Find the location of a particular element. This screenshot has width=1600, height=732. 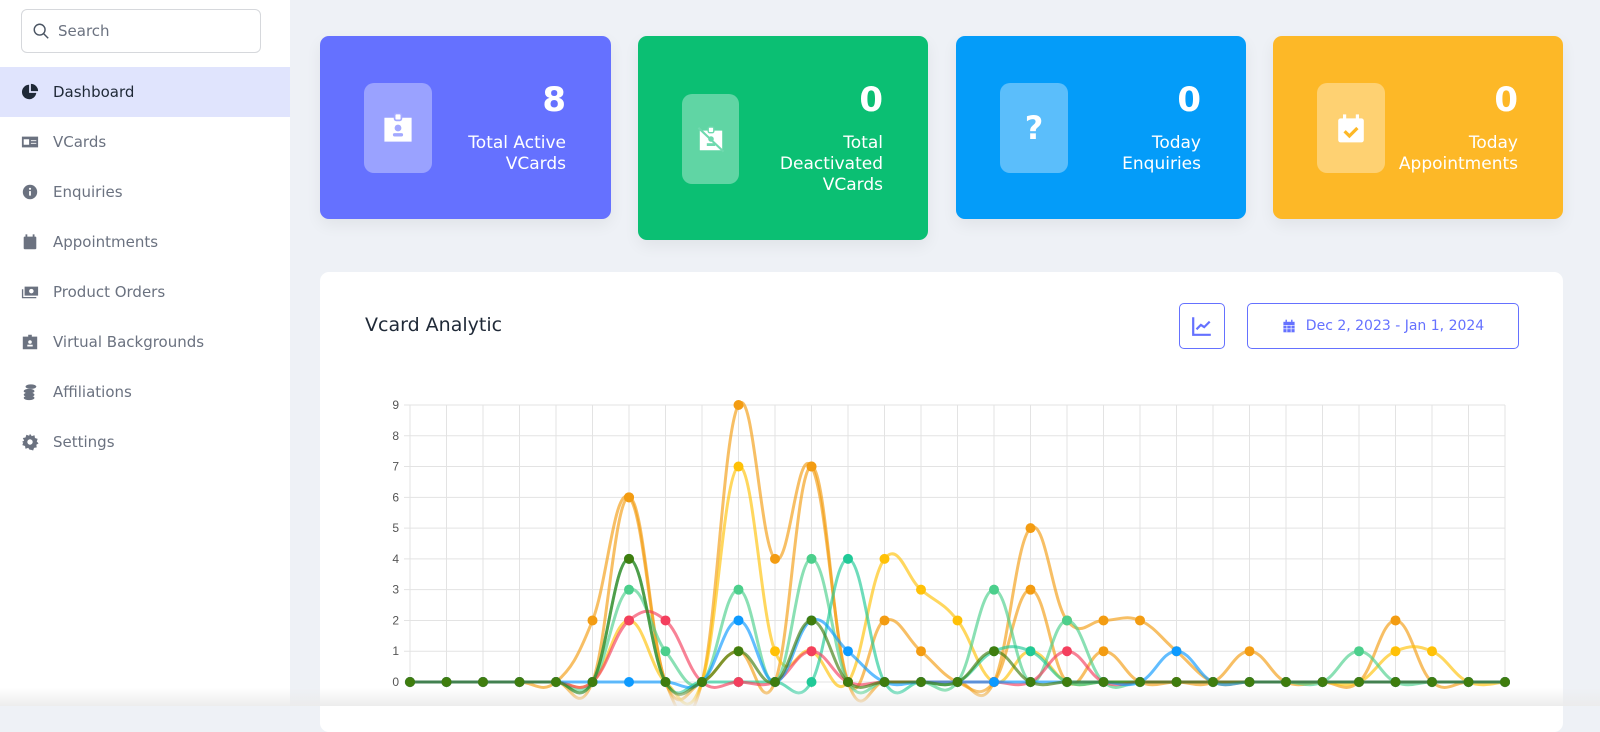

y-tick-label: 9 is located at coordinates (395, 405).